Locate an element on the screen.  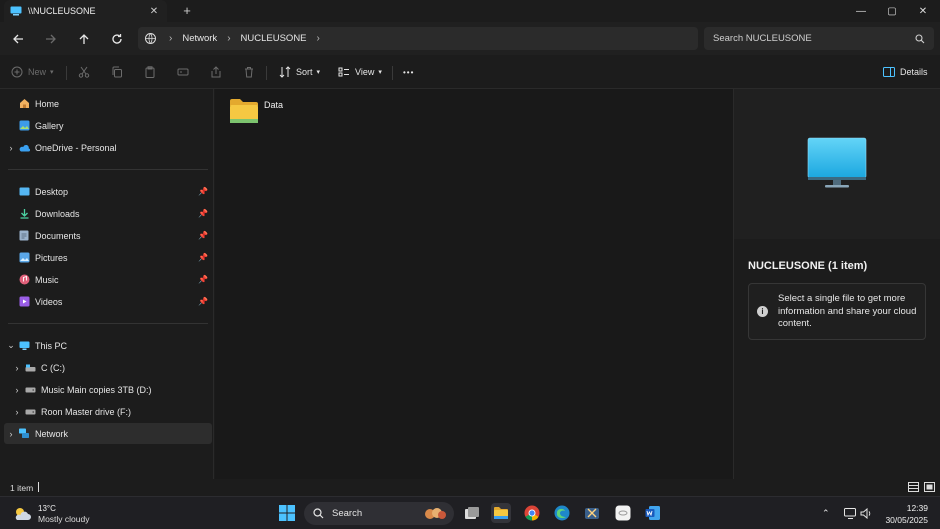
copy-button is located at coordinates (117, 72).